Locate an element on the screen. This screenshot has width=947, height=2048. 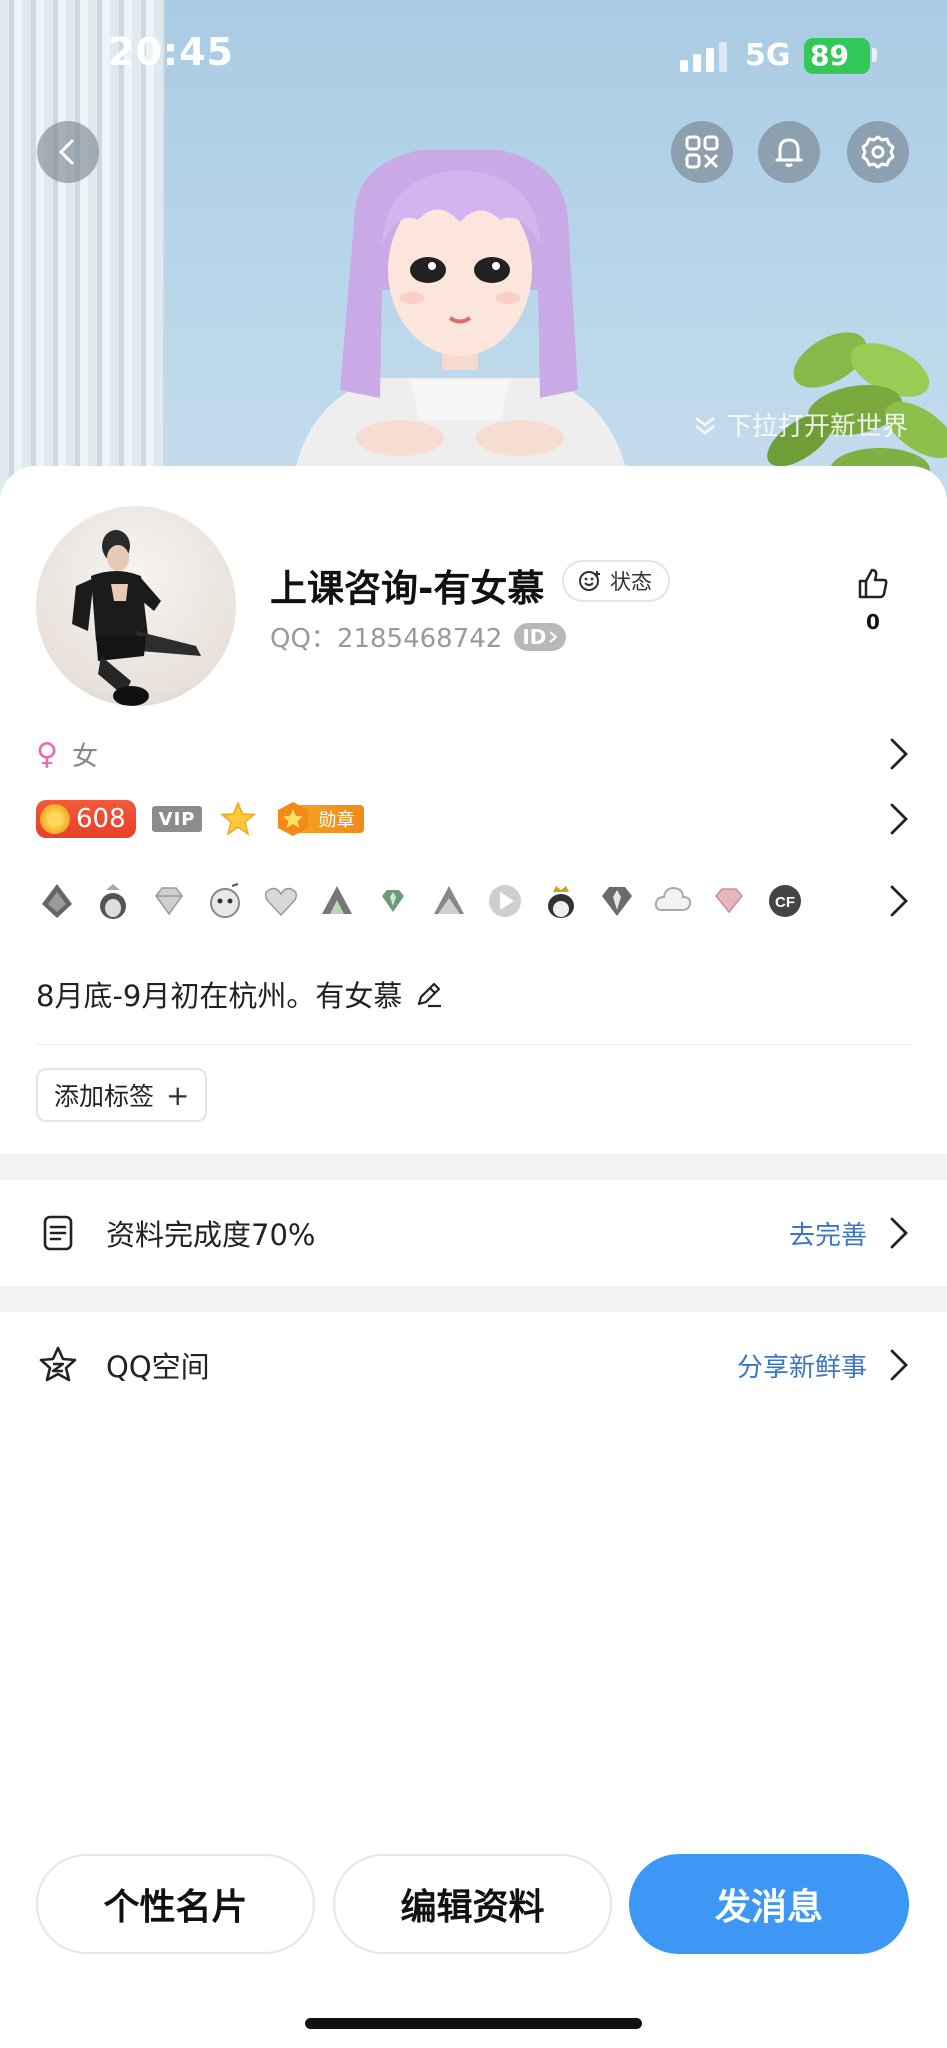
profile-nickname: 上课咨询-有女慕 is located at coordinates (407, 588).